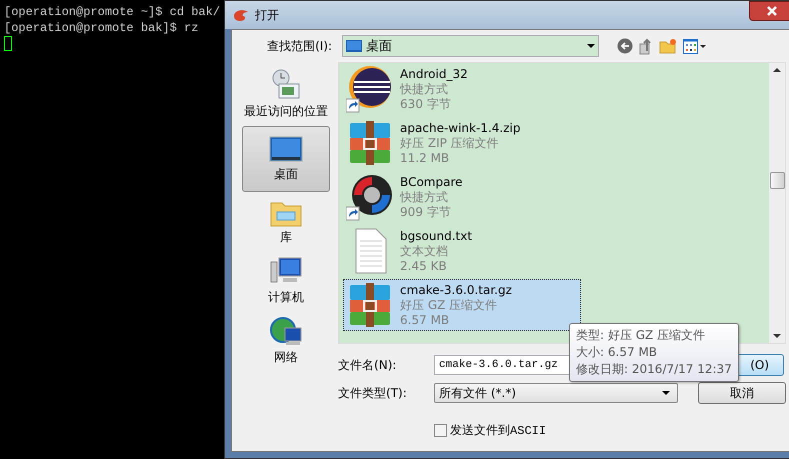 This screenshot has height=459, width=789. What do you see at coordinates (449, 305) in the screenshot?
I see `file-type: 好压 GZ 压缩文件` at bounding box center [449, 305].